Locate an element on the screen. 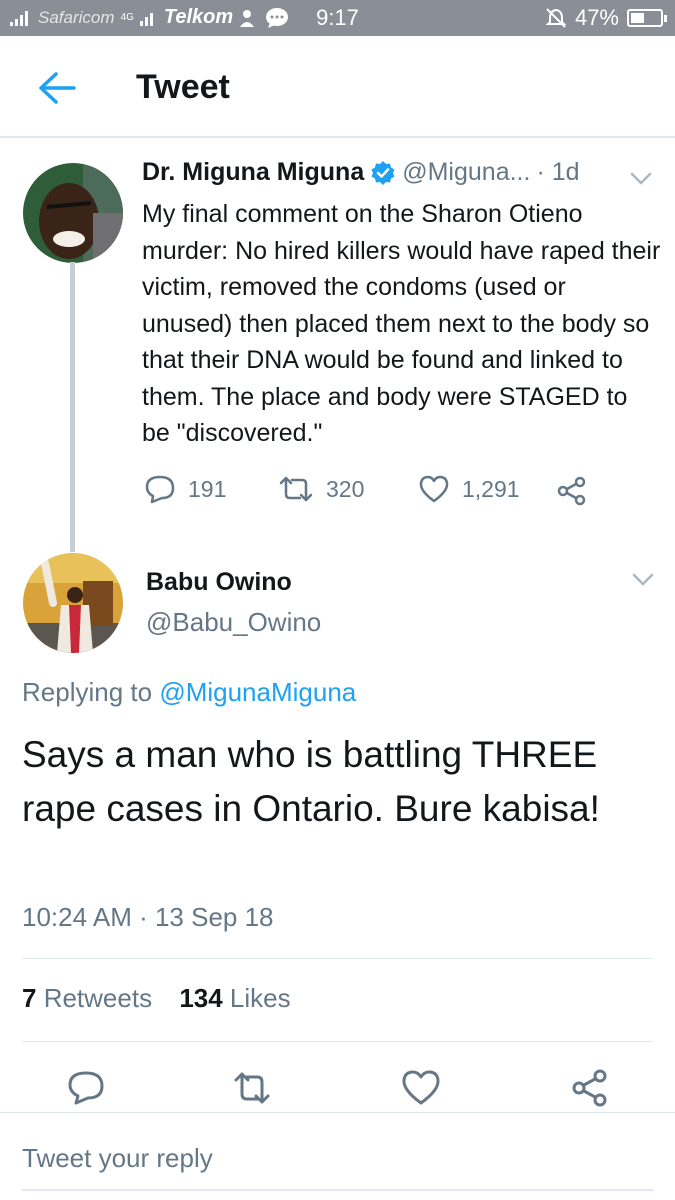  main-tweet-actions is located at coordinates (337, 1087).